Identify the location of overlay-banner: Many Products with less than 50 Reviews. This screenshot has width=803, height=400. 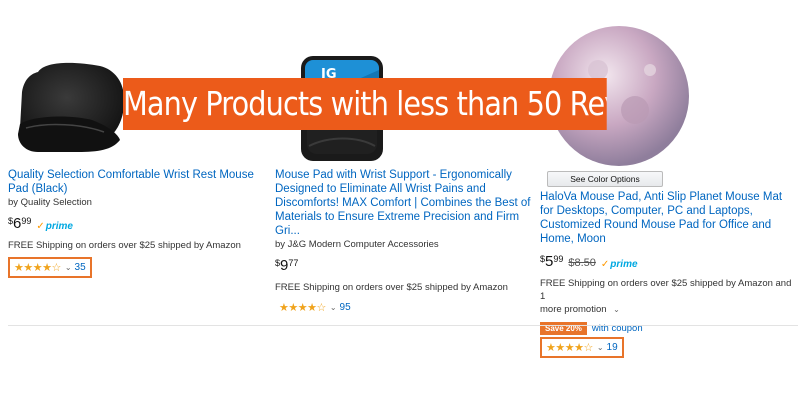
(365, 104).